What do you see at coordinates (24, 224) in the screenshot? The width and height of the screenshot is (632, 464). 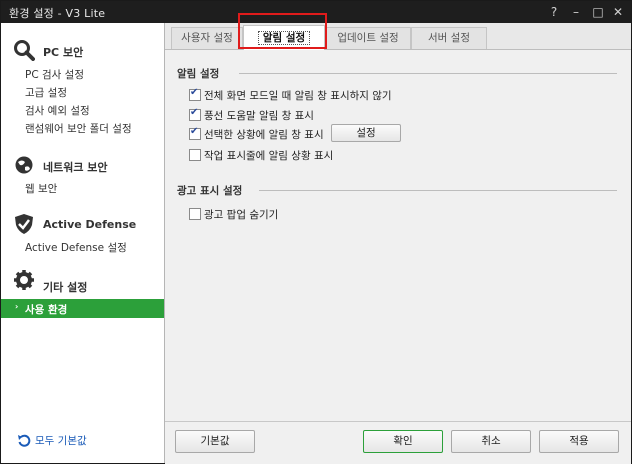 I see `shield-check-icon` at bounding box center [24, 224].